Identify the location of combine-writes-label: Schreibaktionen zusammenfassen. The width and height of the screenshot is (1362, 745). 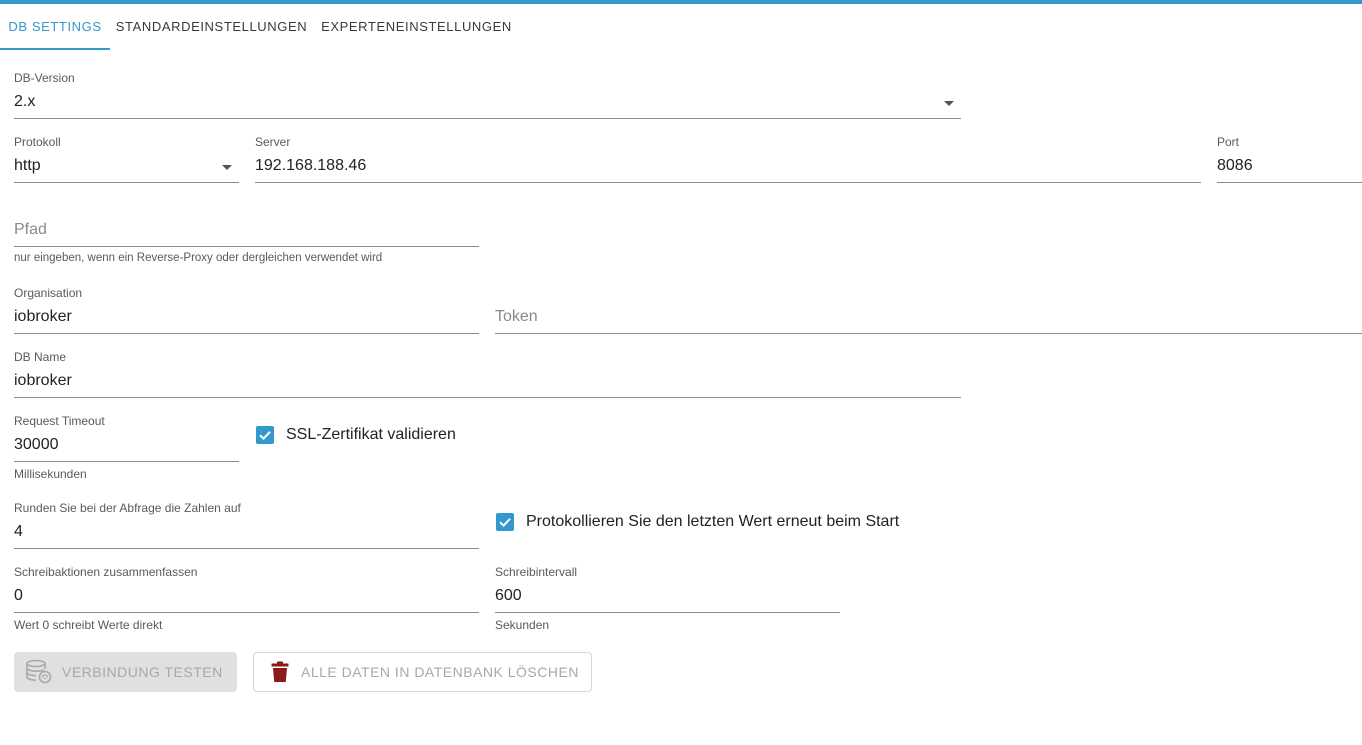
(106, 572).